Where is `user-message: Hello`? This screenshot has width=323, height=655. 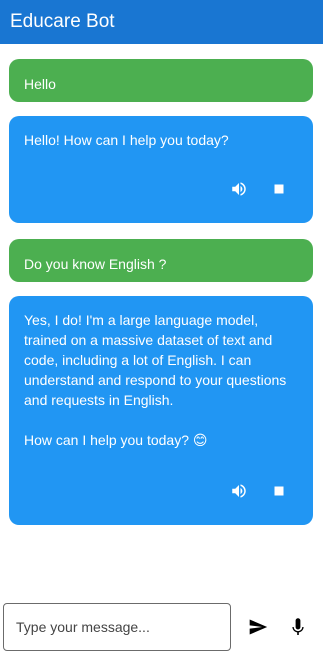 user-message: Hello is located at coordinates (161, 80).